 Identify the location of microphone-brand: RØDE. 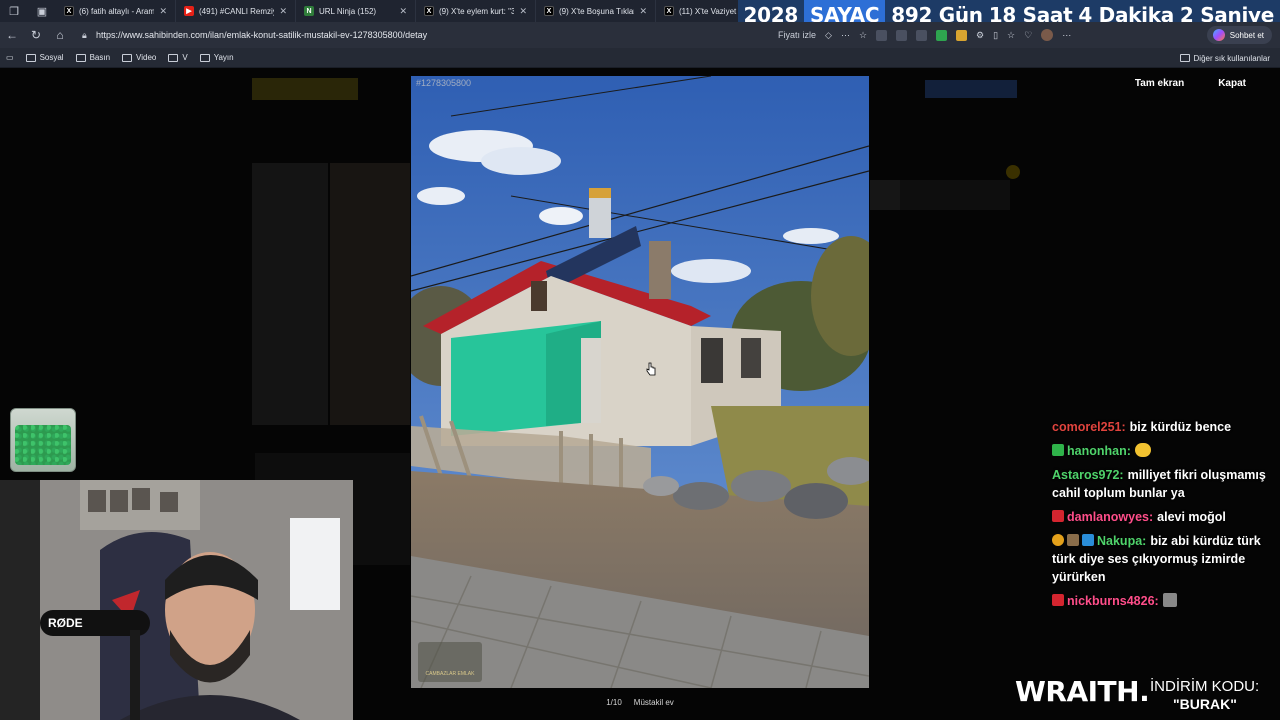
(65, 623).